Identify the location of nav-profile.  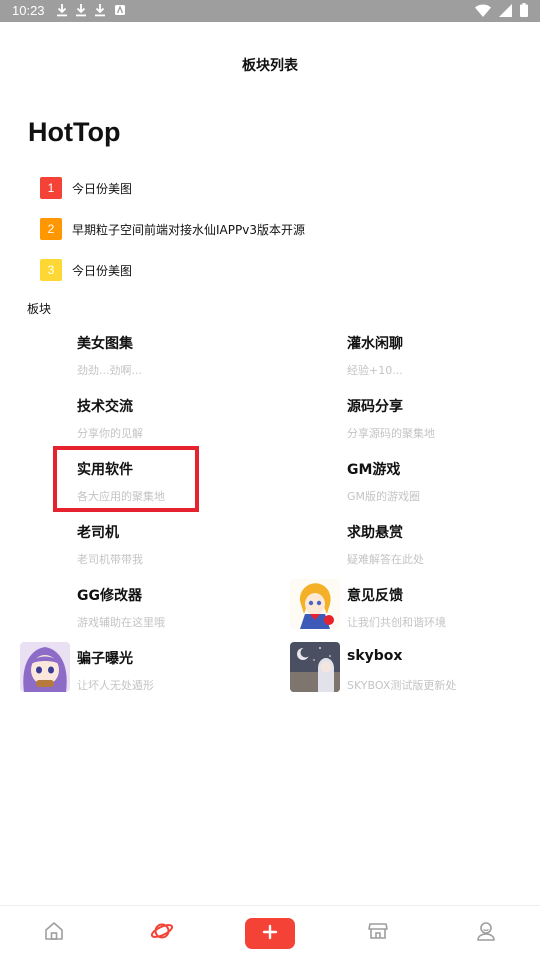
(486, 933).